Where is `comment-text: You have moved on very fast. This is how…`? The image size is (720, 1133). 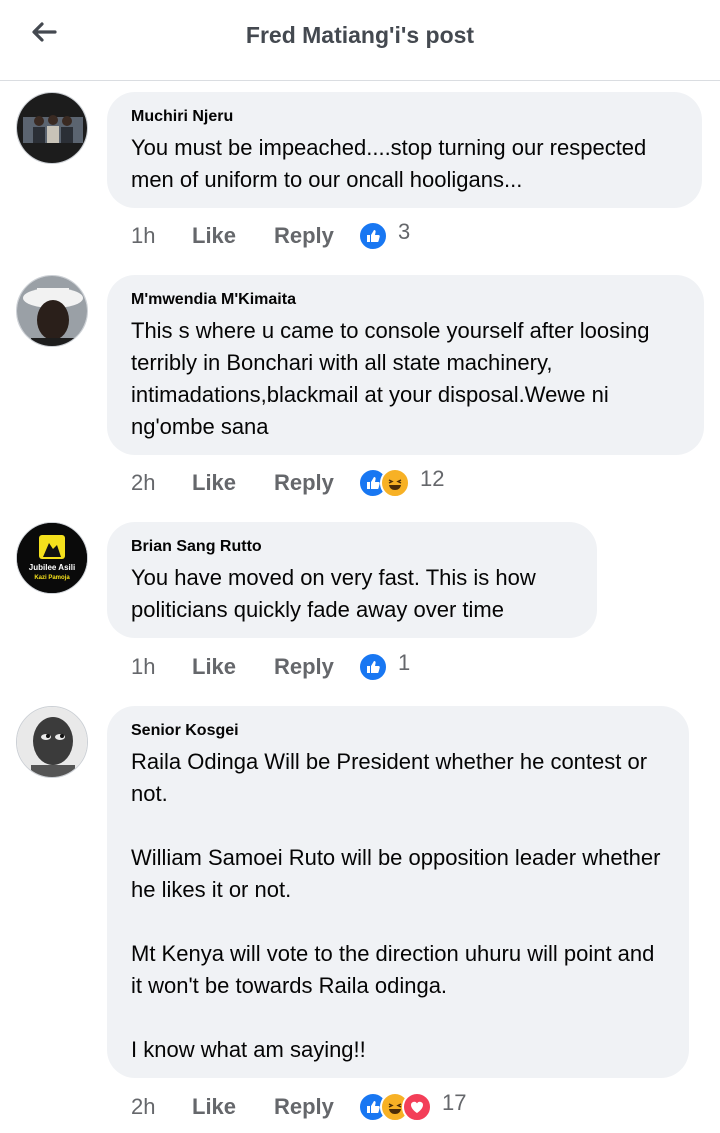 comment-text: You have moved on very fast. This is how… is located at coordinates (336, 593).